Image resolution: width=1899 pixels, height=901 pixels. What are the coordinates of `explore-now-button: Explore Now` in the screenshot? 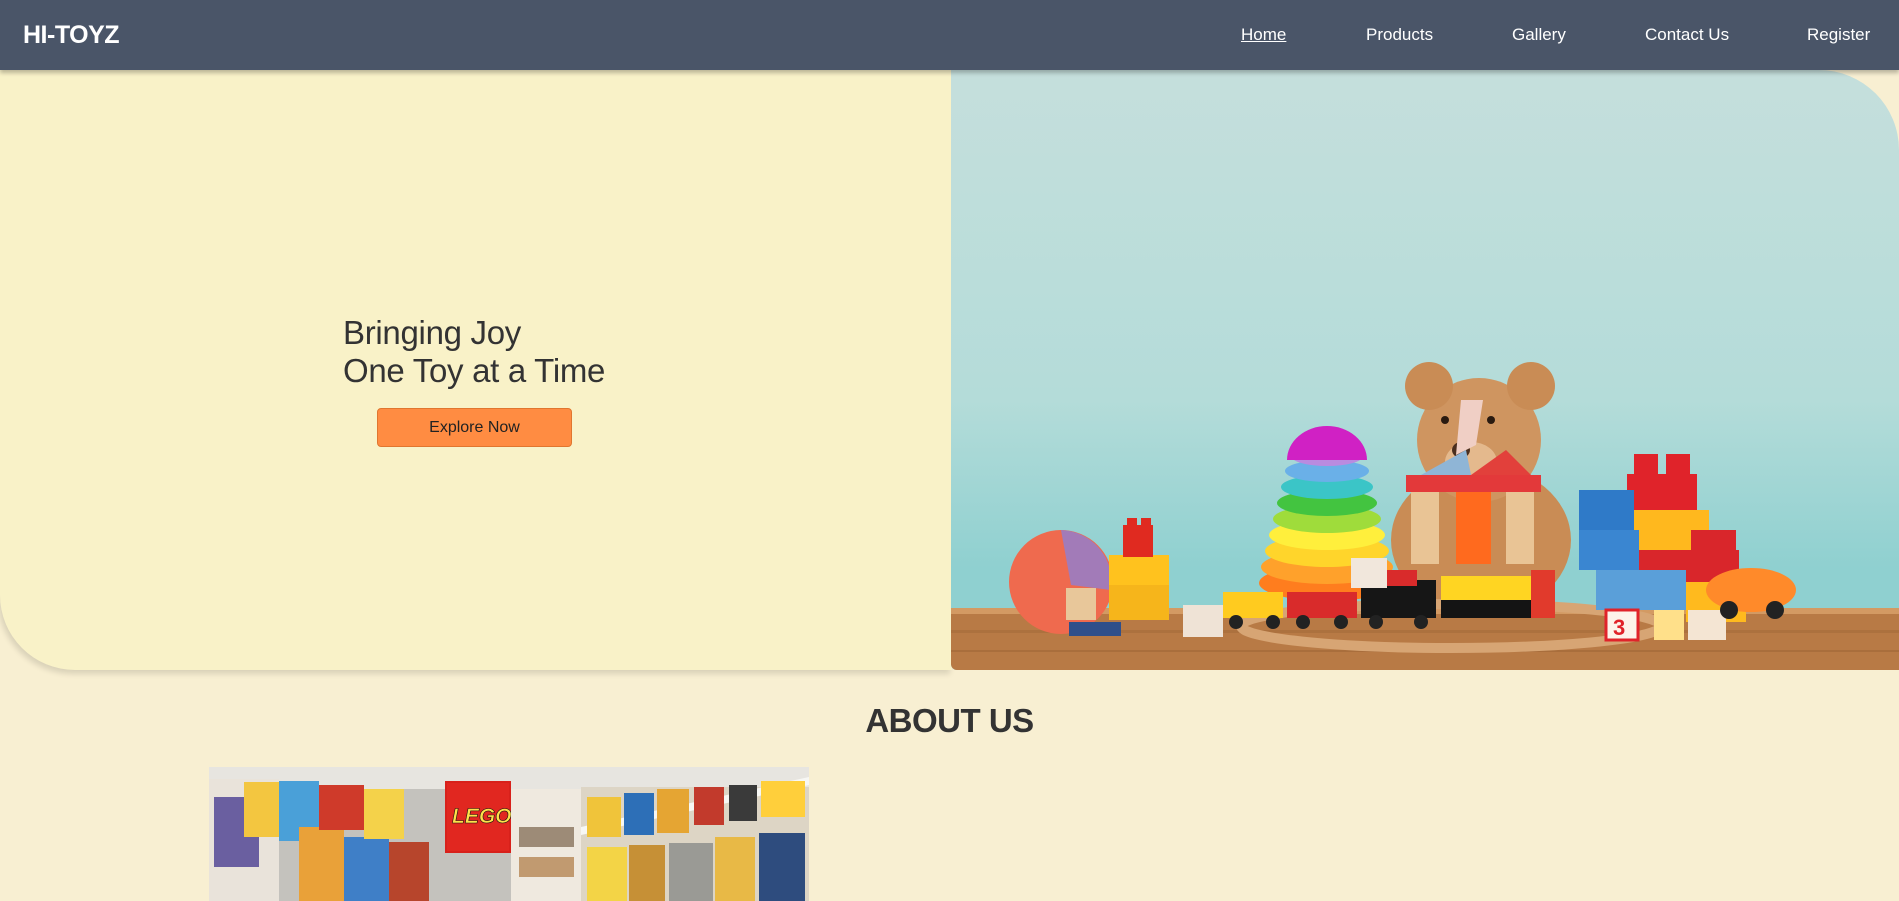 It's located at (474, 427).